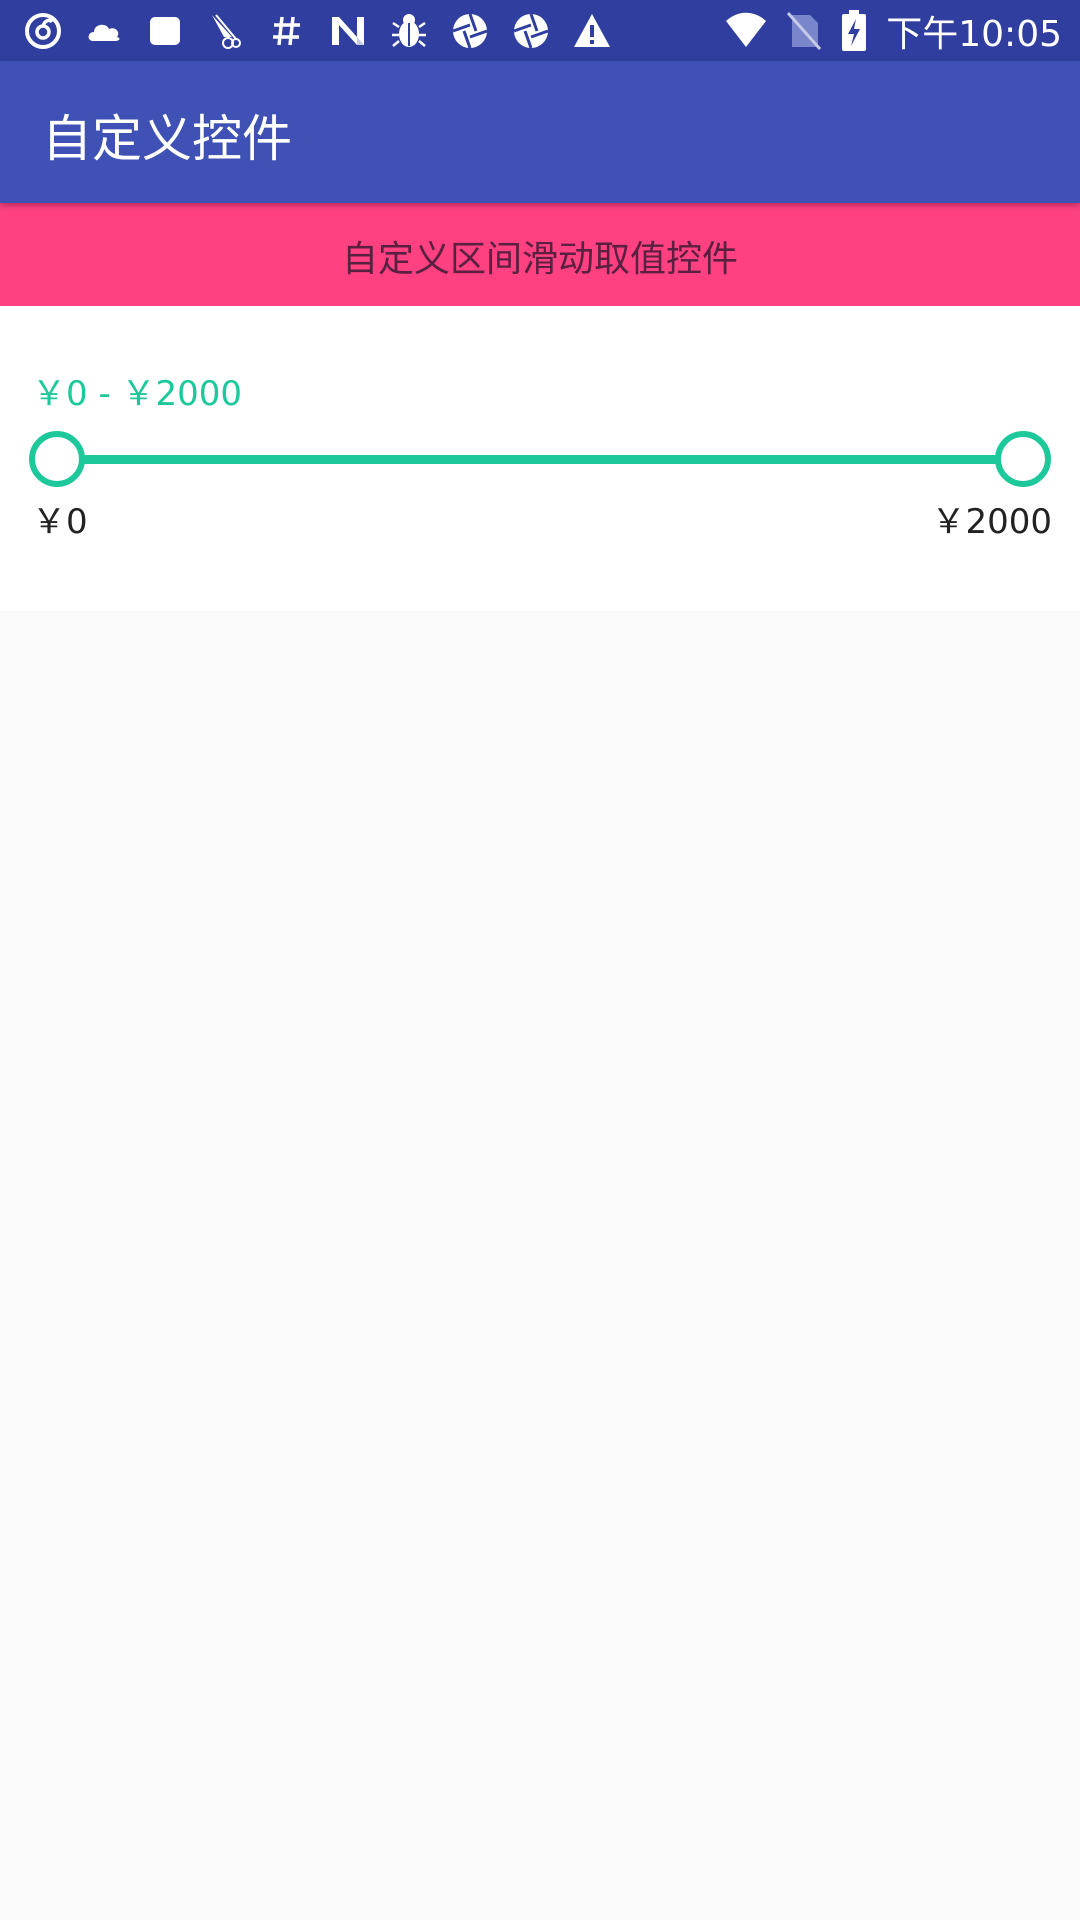  Describe the element at coordinates (974, 34) in the screenshot. I see `status-time: 下午10:05` at that location.